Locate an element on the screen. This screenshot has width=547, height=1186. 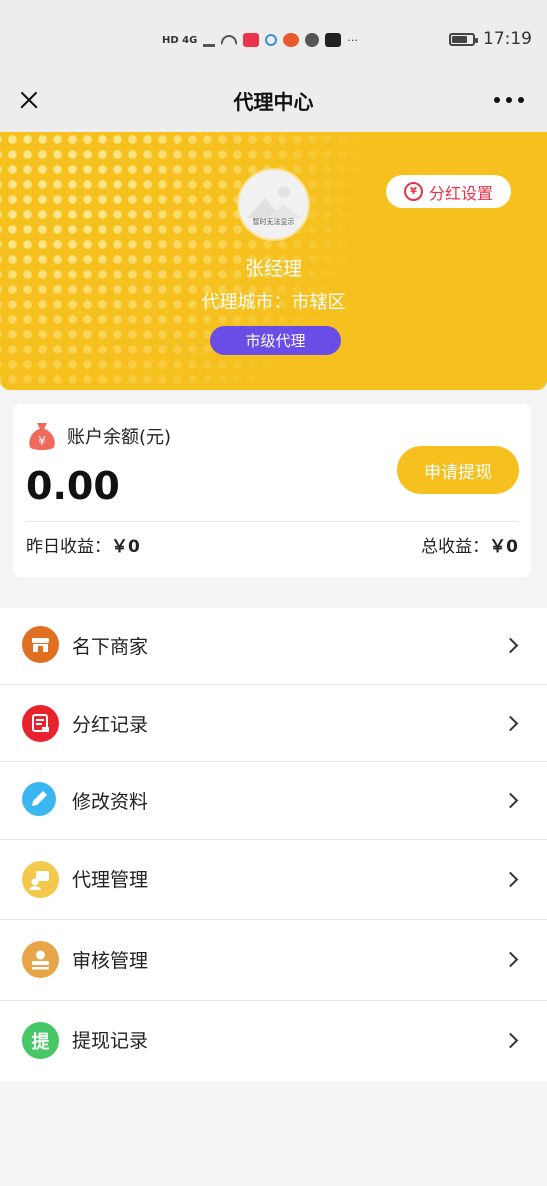
total-earnings-value: ￥0 is located at coordinates (503, 547).